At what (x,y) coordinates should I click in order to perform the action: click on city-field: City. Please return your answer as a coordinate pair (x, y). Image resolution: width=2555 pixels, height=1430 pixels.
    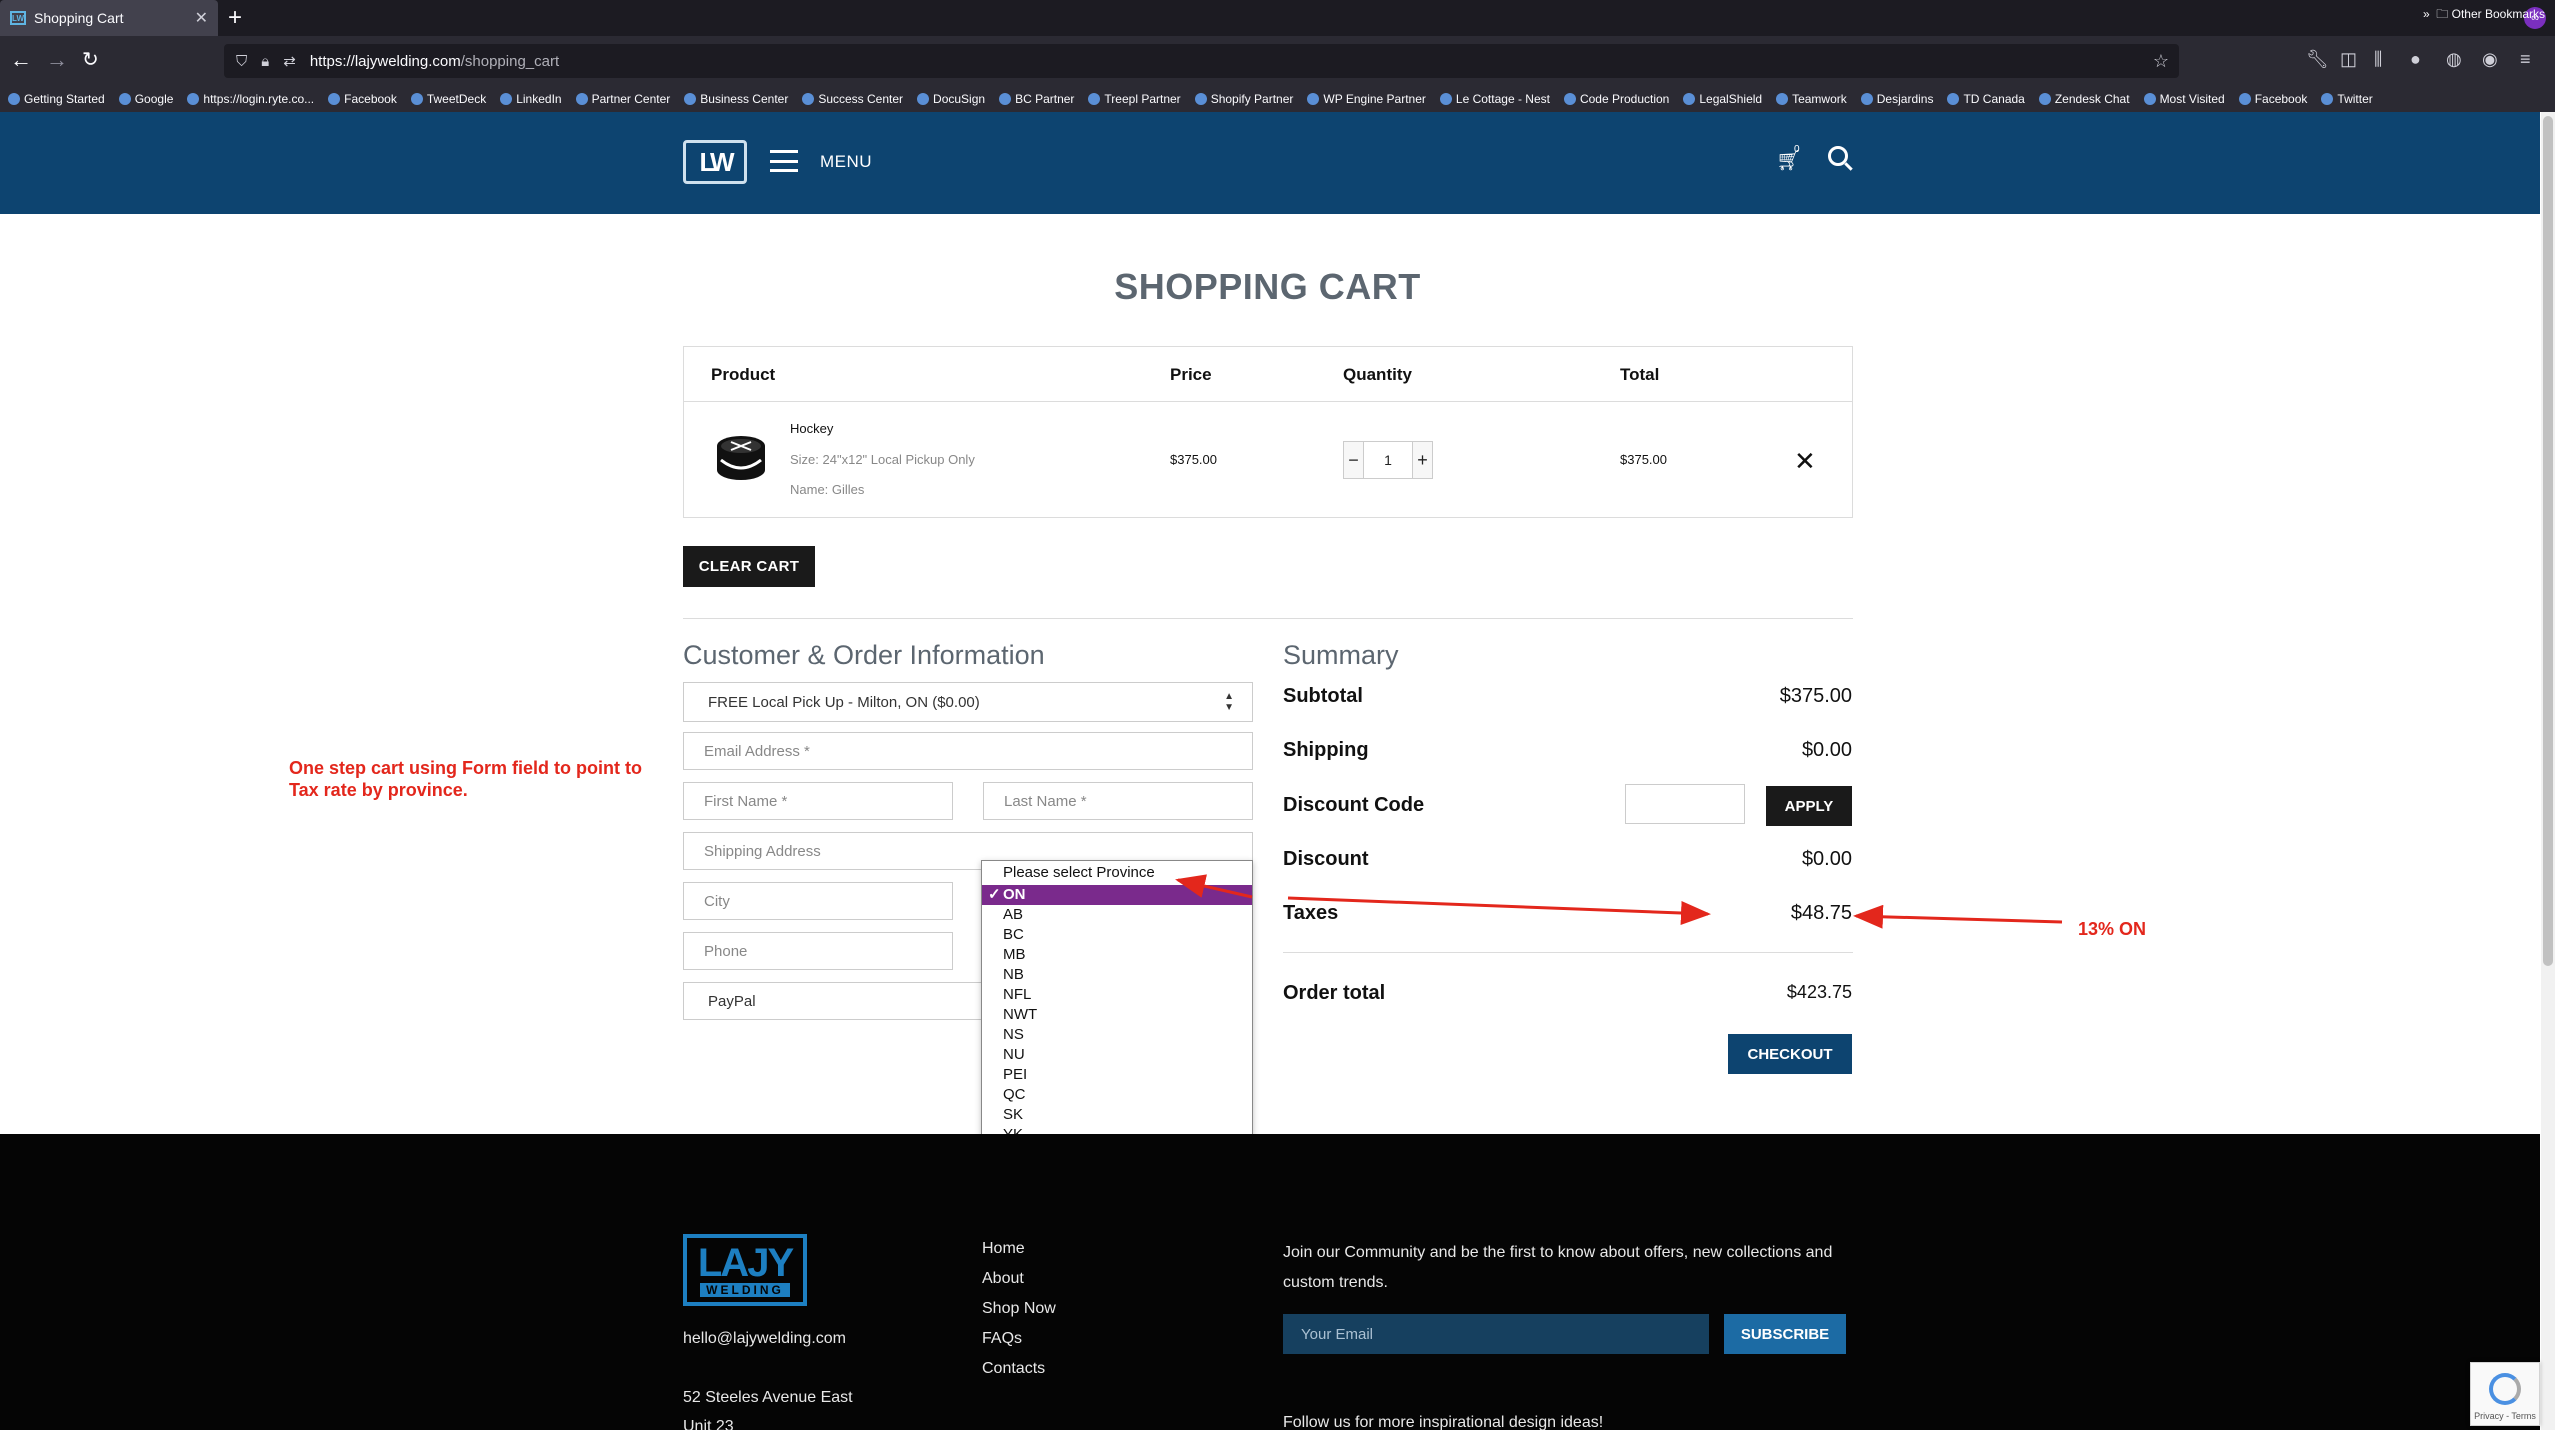
    Looking at the image, I should click on (818, 901).